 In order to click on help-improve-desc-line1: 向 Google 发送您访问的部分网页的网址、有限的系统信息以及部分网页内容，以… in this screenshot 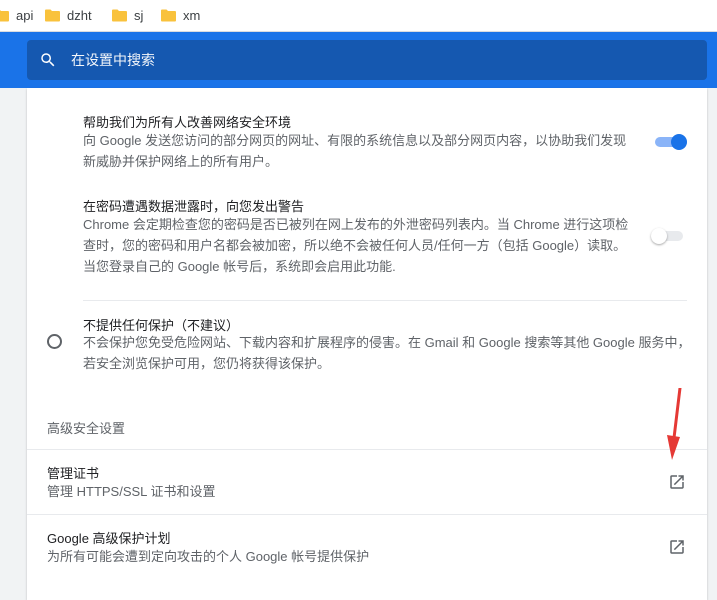, I will do `click(355, 140)`.